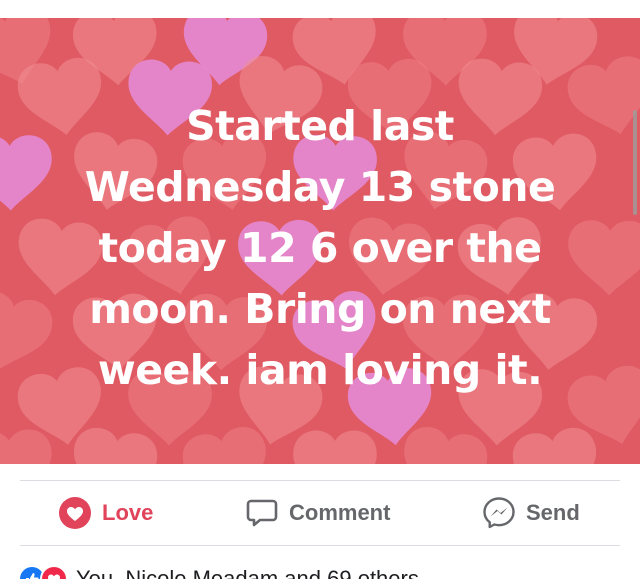 The width and height of the screenshot is (640, 579). I want to click on comment-icon, so click(262, 513).